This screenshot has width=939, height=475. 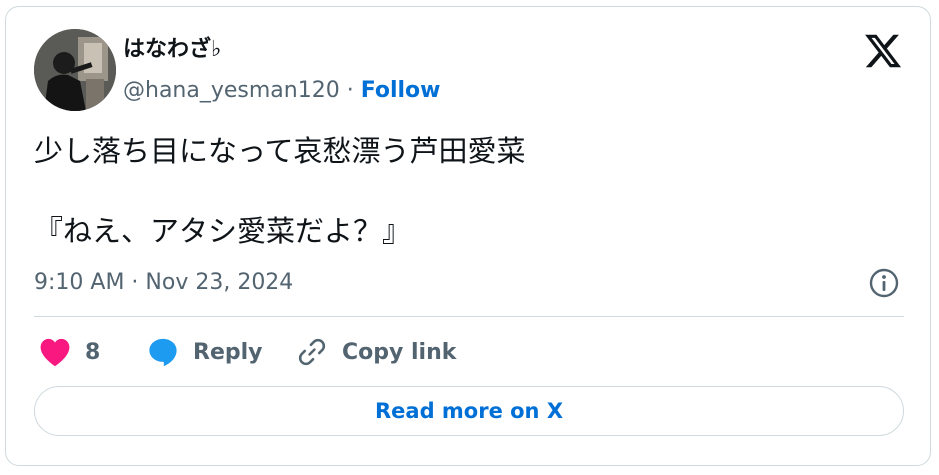 What do you see at coordinates (172, 50) in the screenshot?
I see `author-display-name: はなわざ♭` at bounding box center [172, 50].